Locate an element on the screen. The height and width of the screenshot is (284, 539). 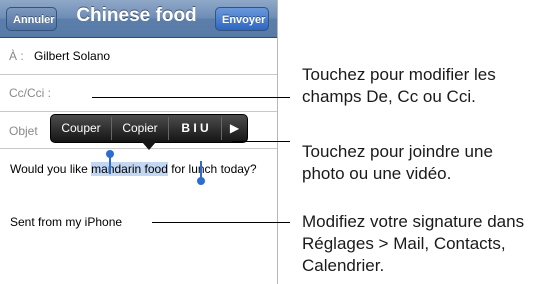
selected-text: mandarin food is located at coordinates (129, 169).